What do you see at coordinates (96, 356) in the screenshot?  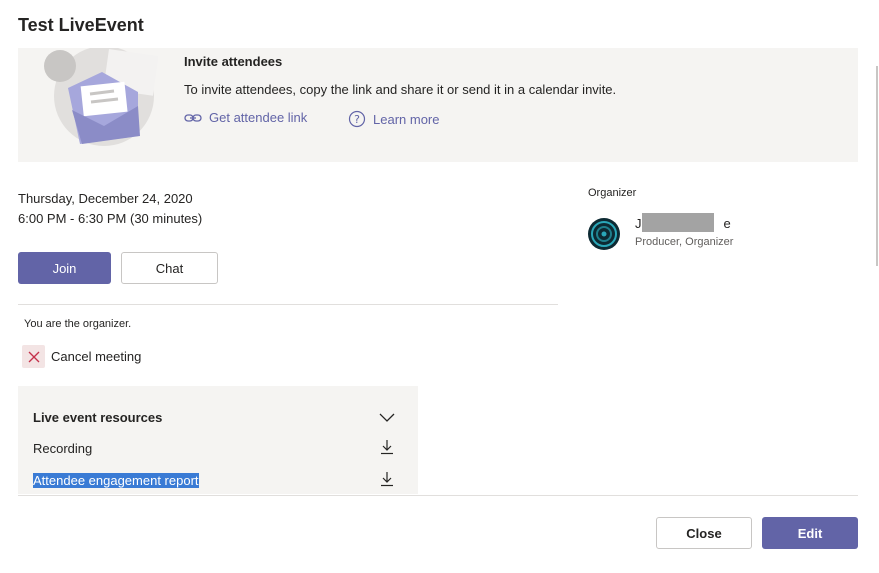 I see `cancel-meeting-label: Cancel meeting` at bounding box center [96, 356].